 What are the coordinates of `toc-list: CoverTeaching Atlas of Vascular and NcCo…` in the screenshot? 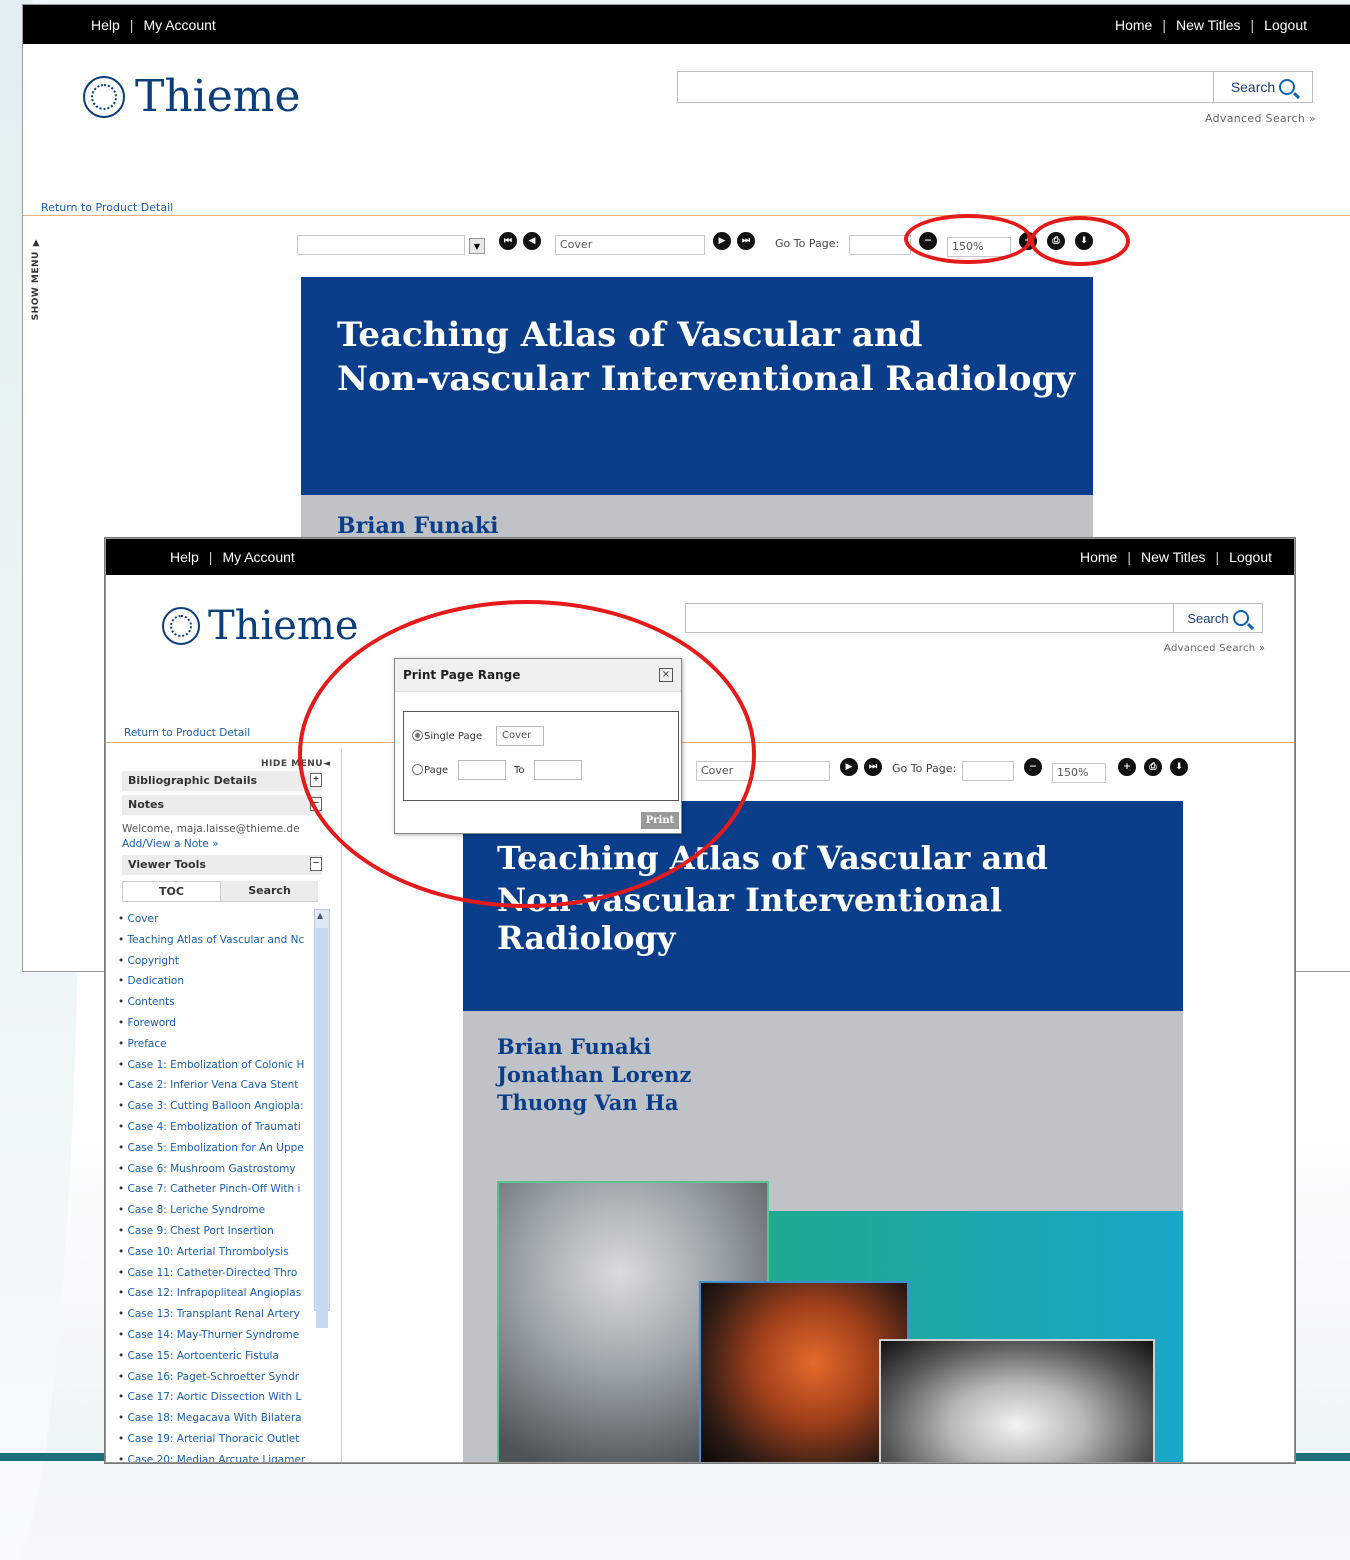 It's located at (218, 1185).